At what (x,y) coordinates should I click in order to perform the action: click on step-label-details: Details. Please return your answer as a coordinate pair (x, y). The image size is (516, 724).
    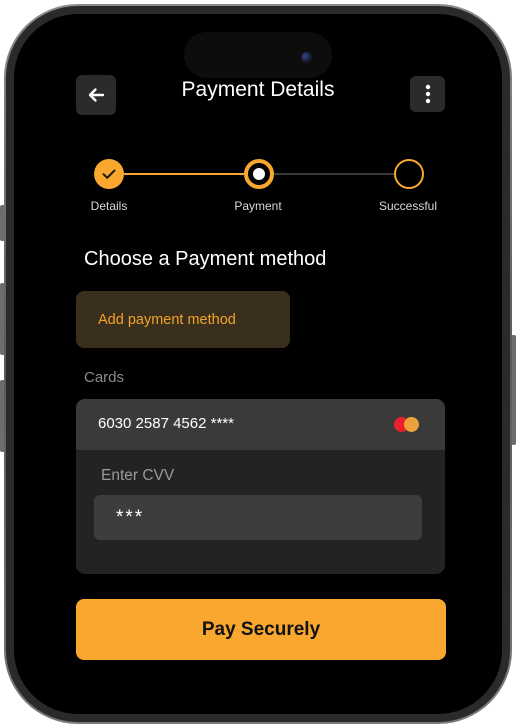
    Looking at the image, I should click on (109, 206).